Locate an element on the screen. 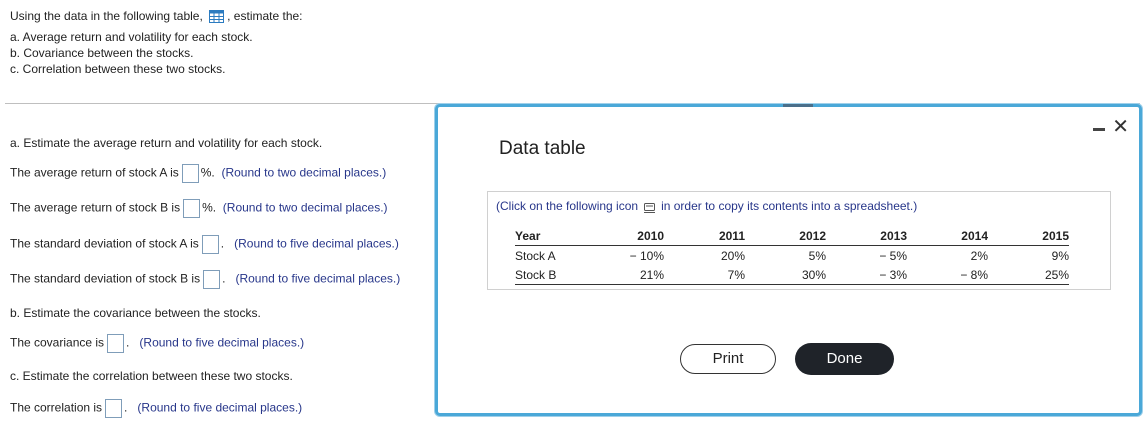 Image resolution: width=1145 pixels, height=431 pixels. table-cell: − 3% is located at coordinates (866, 275).